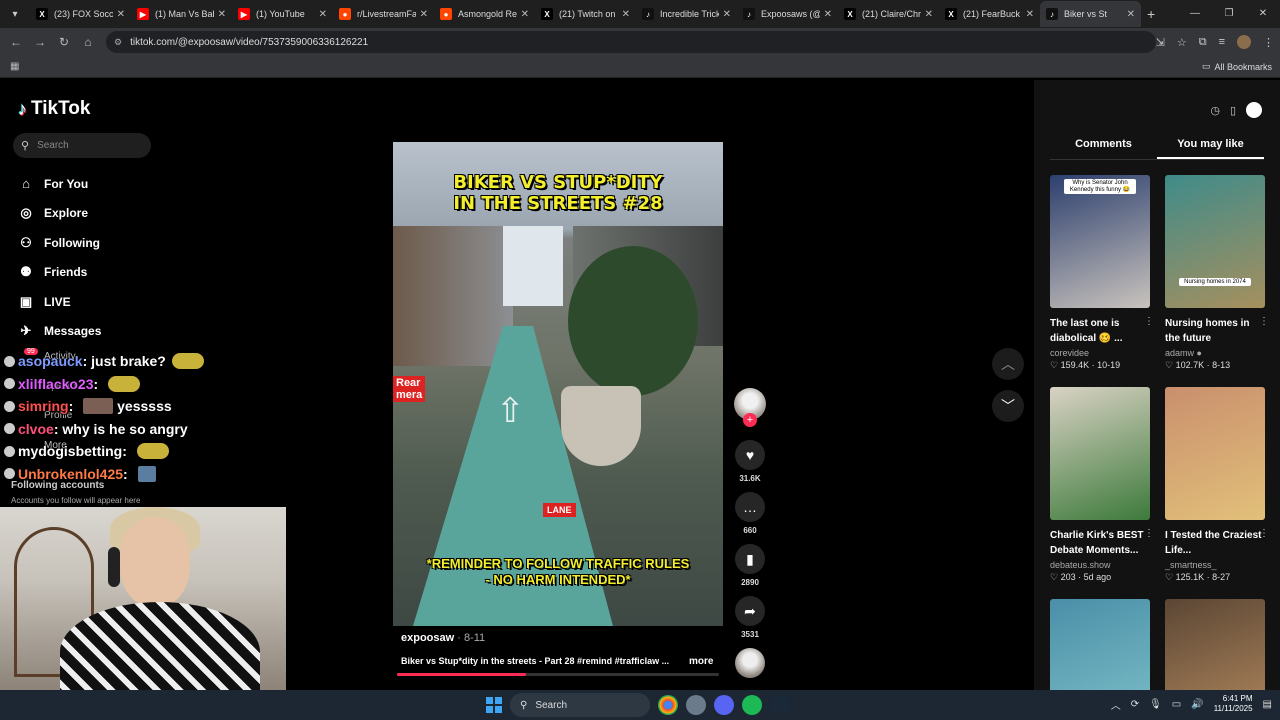 This screenshot has height=720, width=1280. What do you see at coordinates (383, 14) in the screenshot?
I see `browser-tab: ● r/LivestreamFa ✕` at bounding box center [383, 14].